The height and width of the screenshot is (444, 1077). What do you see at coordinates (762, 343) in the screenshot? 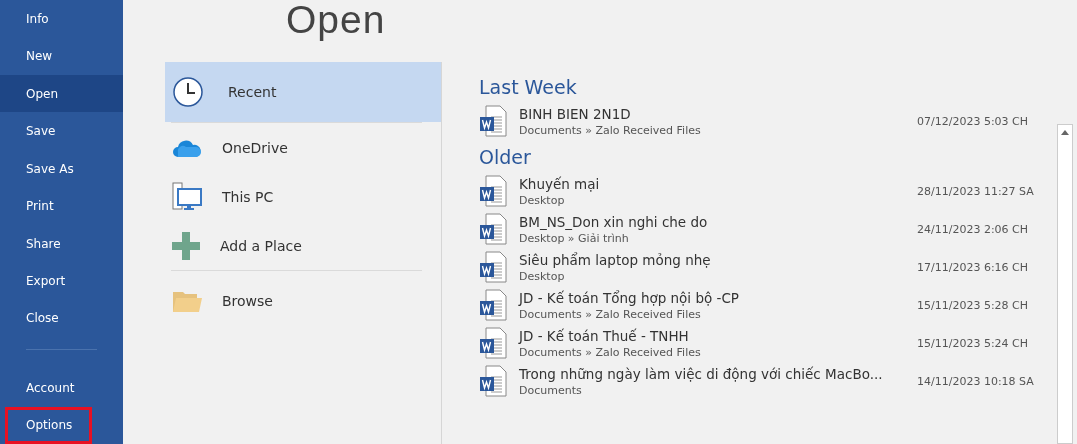
I see `recent-file: JD - Kế toán Thuế - TNHH Documents » Zalo Received Files 15/11/2023 5:24 CH` at bounding box center [762, 343].